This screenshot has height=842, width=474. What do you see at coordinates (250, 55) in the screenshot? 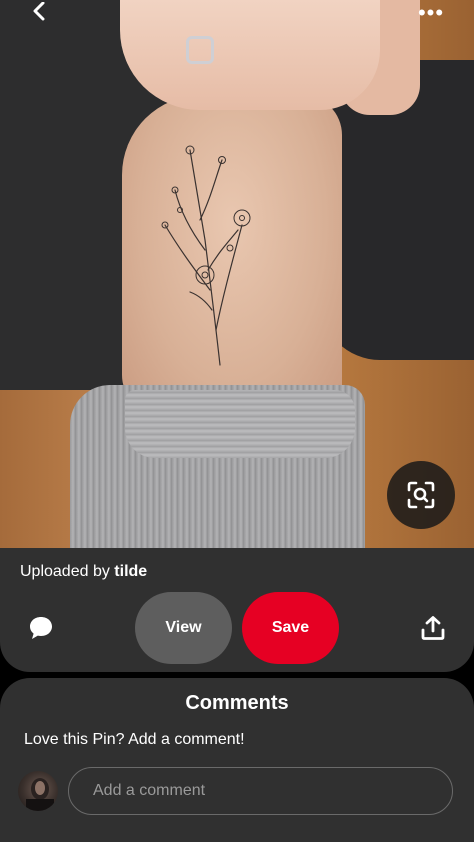
I see `hand` at bounding box center [250, 55].